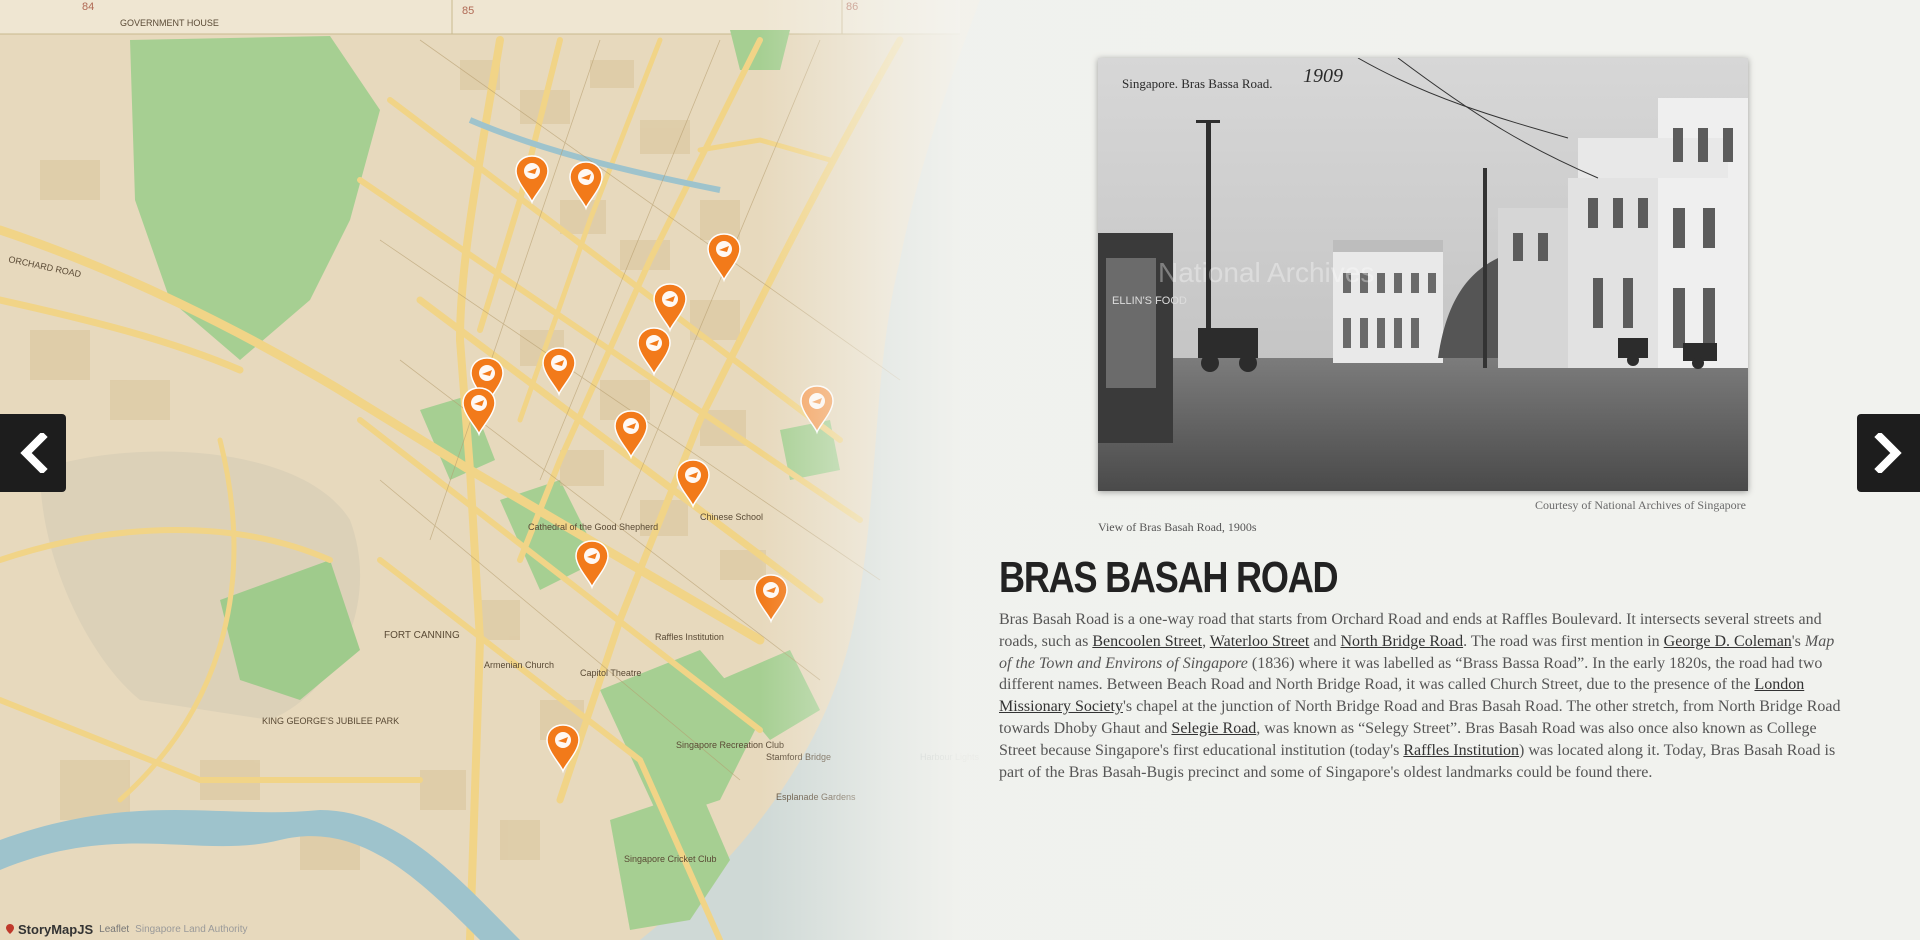  I want to click on next-slide-button, so click(1888, 453).